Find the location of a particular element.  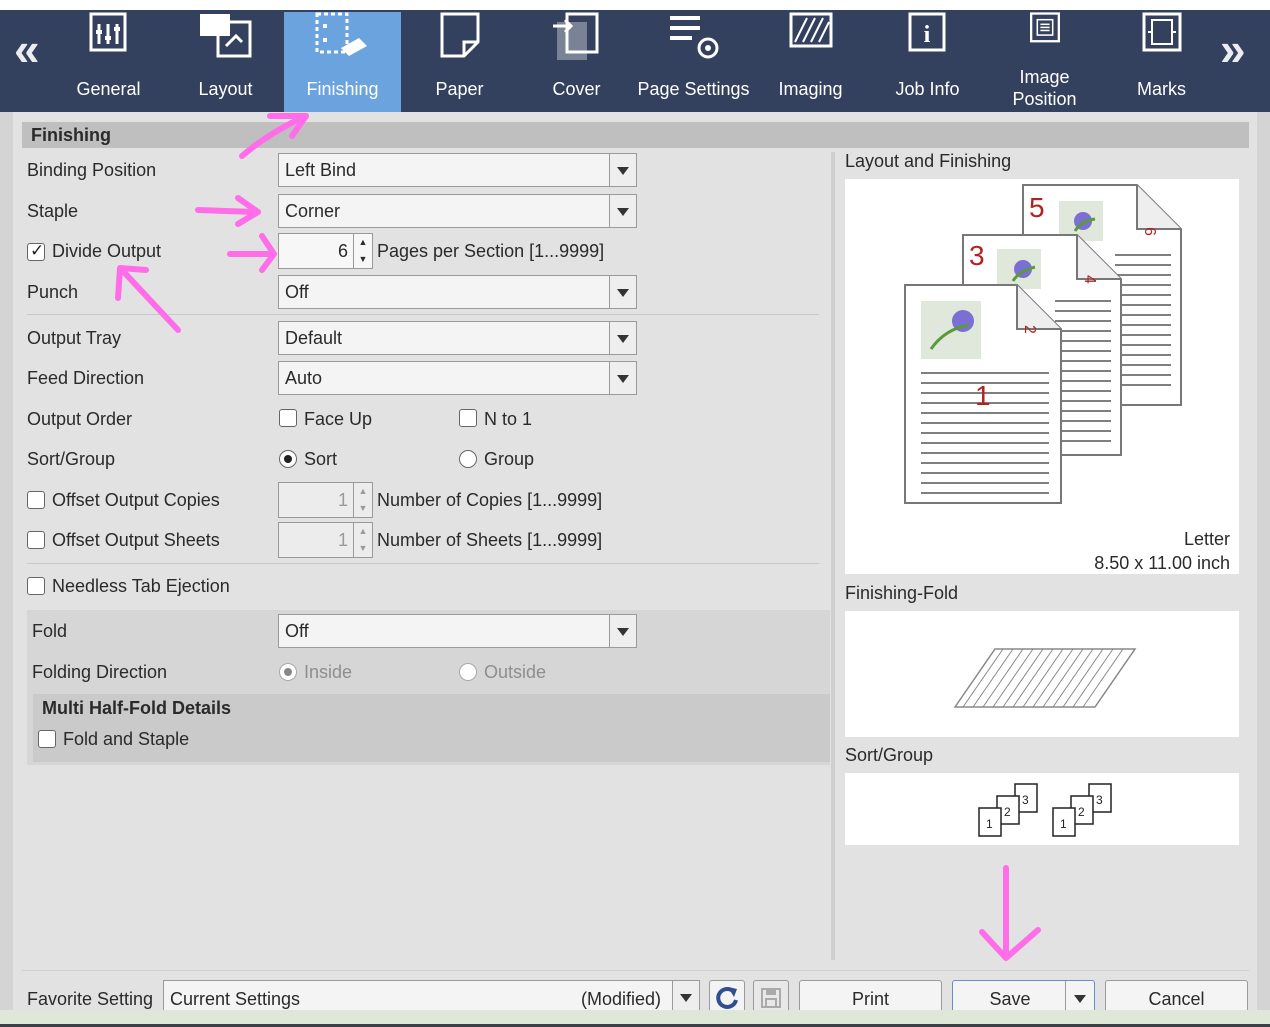

offset-copies-spinner: 1 ▲ ▼ is located at coordinates (325, 500).